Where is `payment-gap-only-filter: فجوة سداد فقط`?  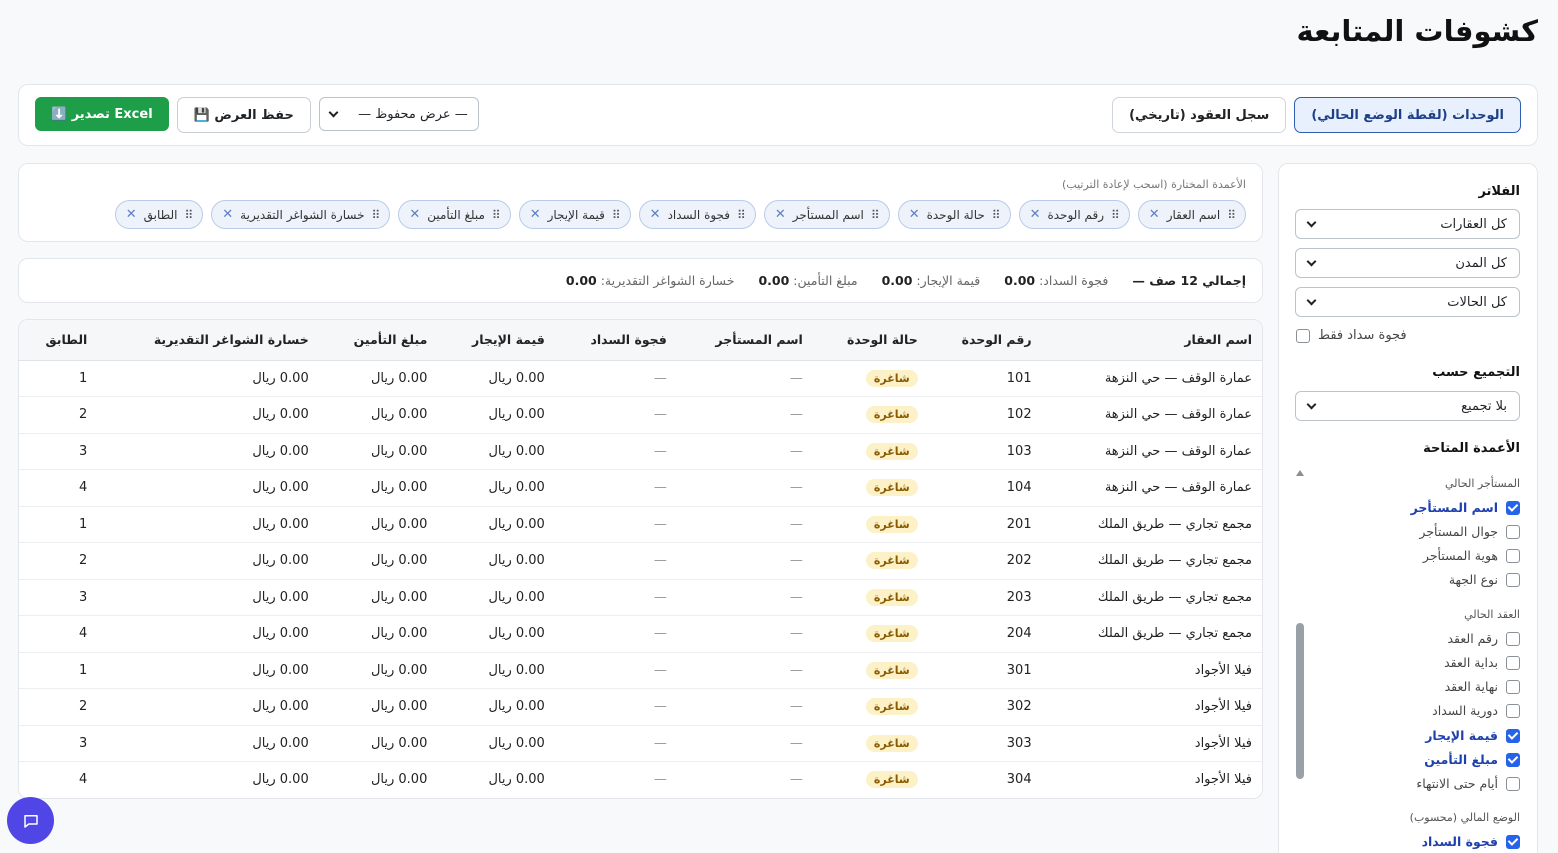
payment-gap-only-filter: فجوة سداد فقط is located at coordinates (1351, 335).